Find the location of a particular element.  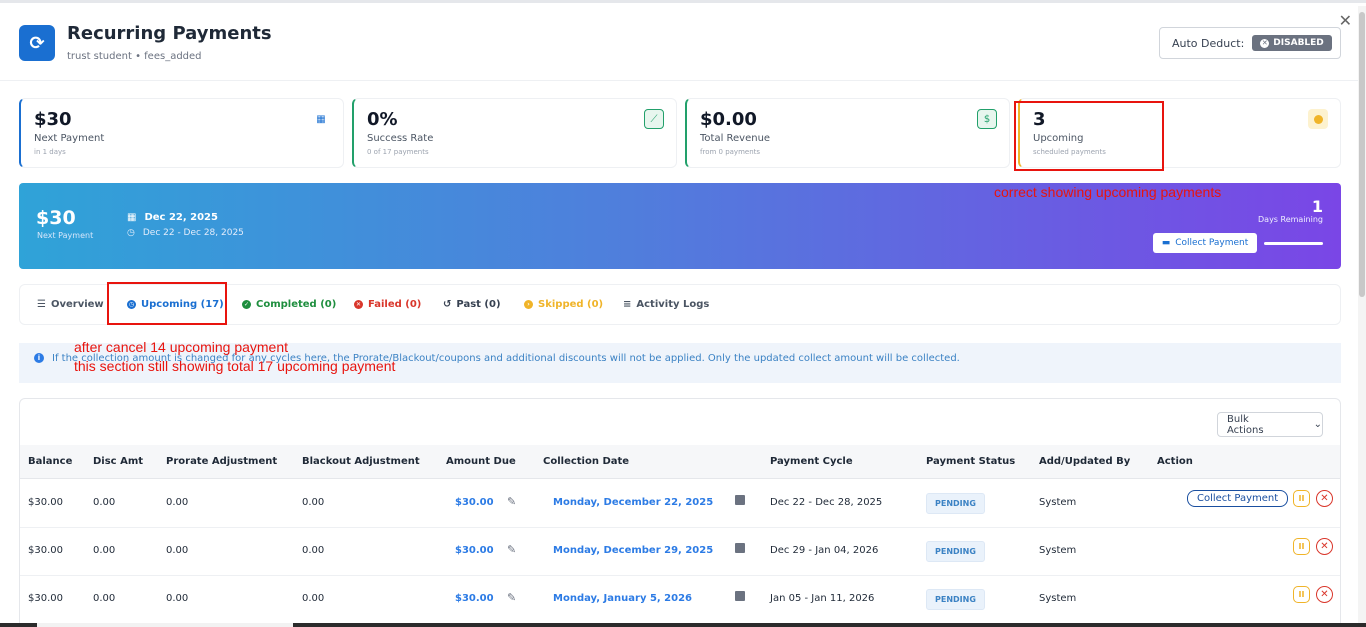

days-progress-bar is located at coordinates (1293, 243).